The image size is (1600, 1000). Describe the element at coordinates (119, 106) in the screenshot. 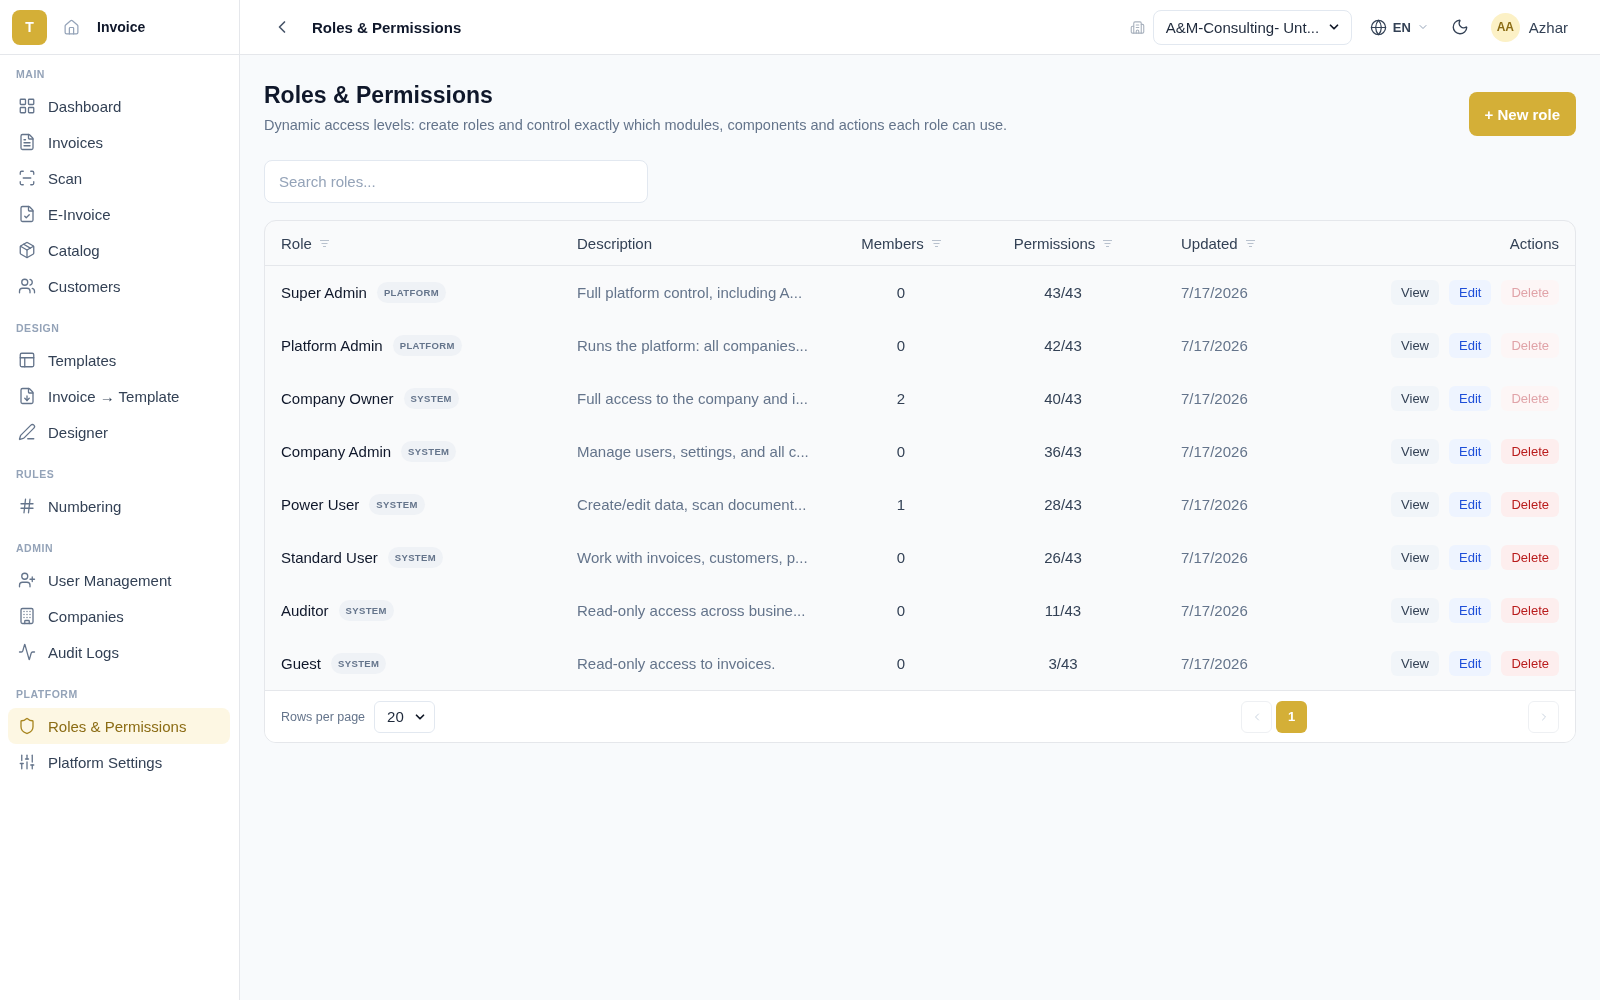

I see `sidebar-item: Dashboard` at that location.